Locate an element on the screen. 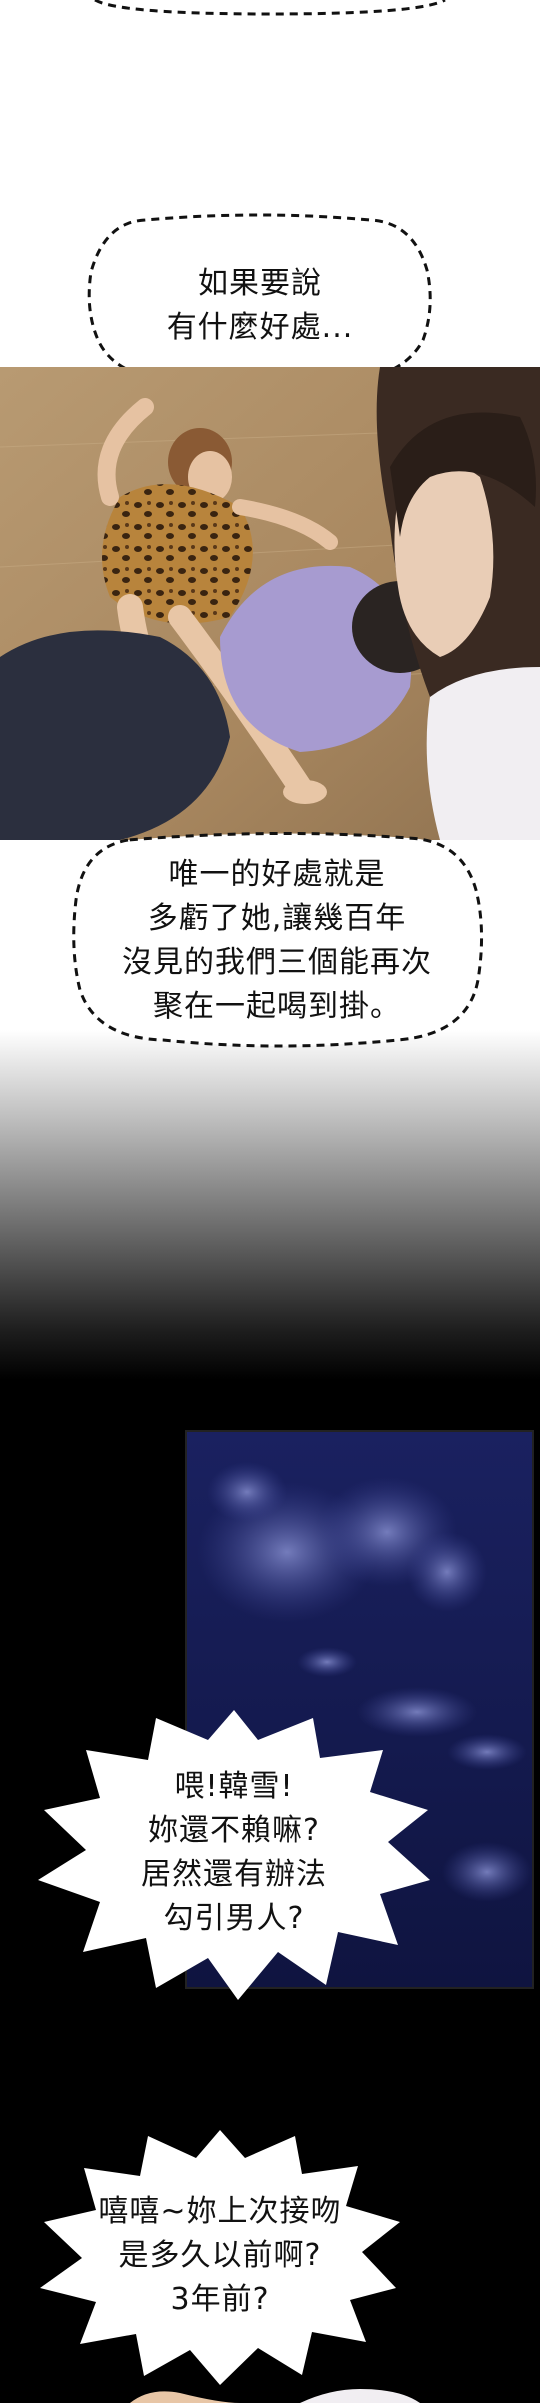 The image size is (540, 2403). bubble-2-line-1: 唯一的好處就是 is located at coordinates (277, 874).